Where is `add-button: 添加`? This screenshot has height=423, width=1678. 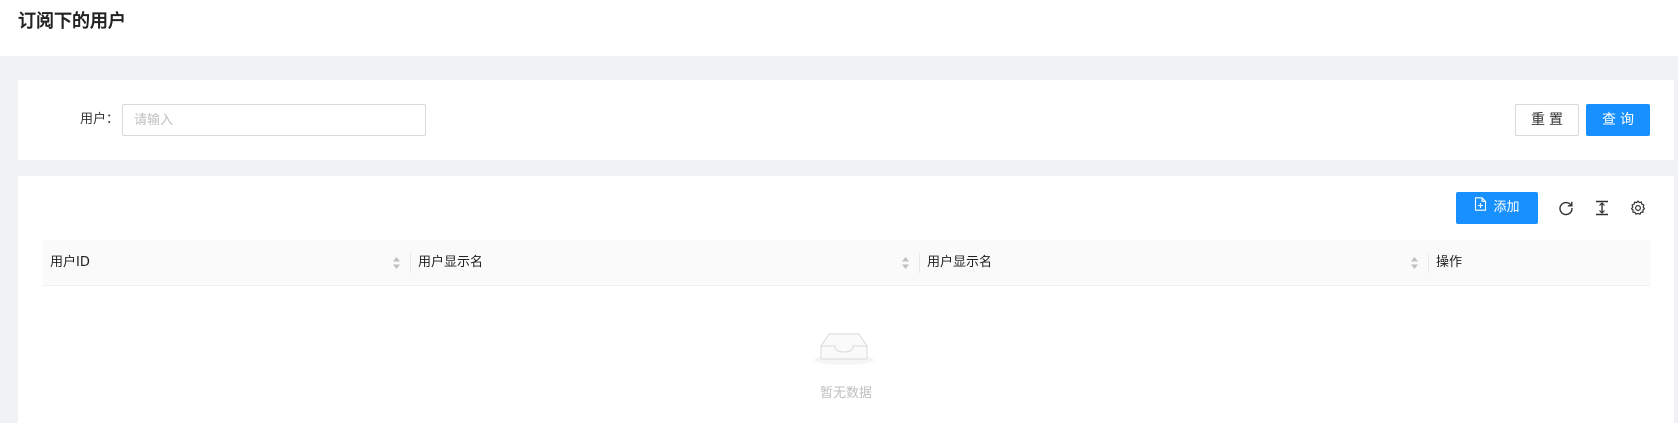
add-button: 添加 is located at coordinates (1497, 208).